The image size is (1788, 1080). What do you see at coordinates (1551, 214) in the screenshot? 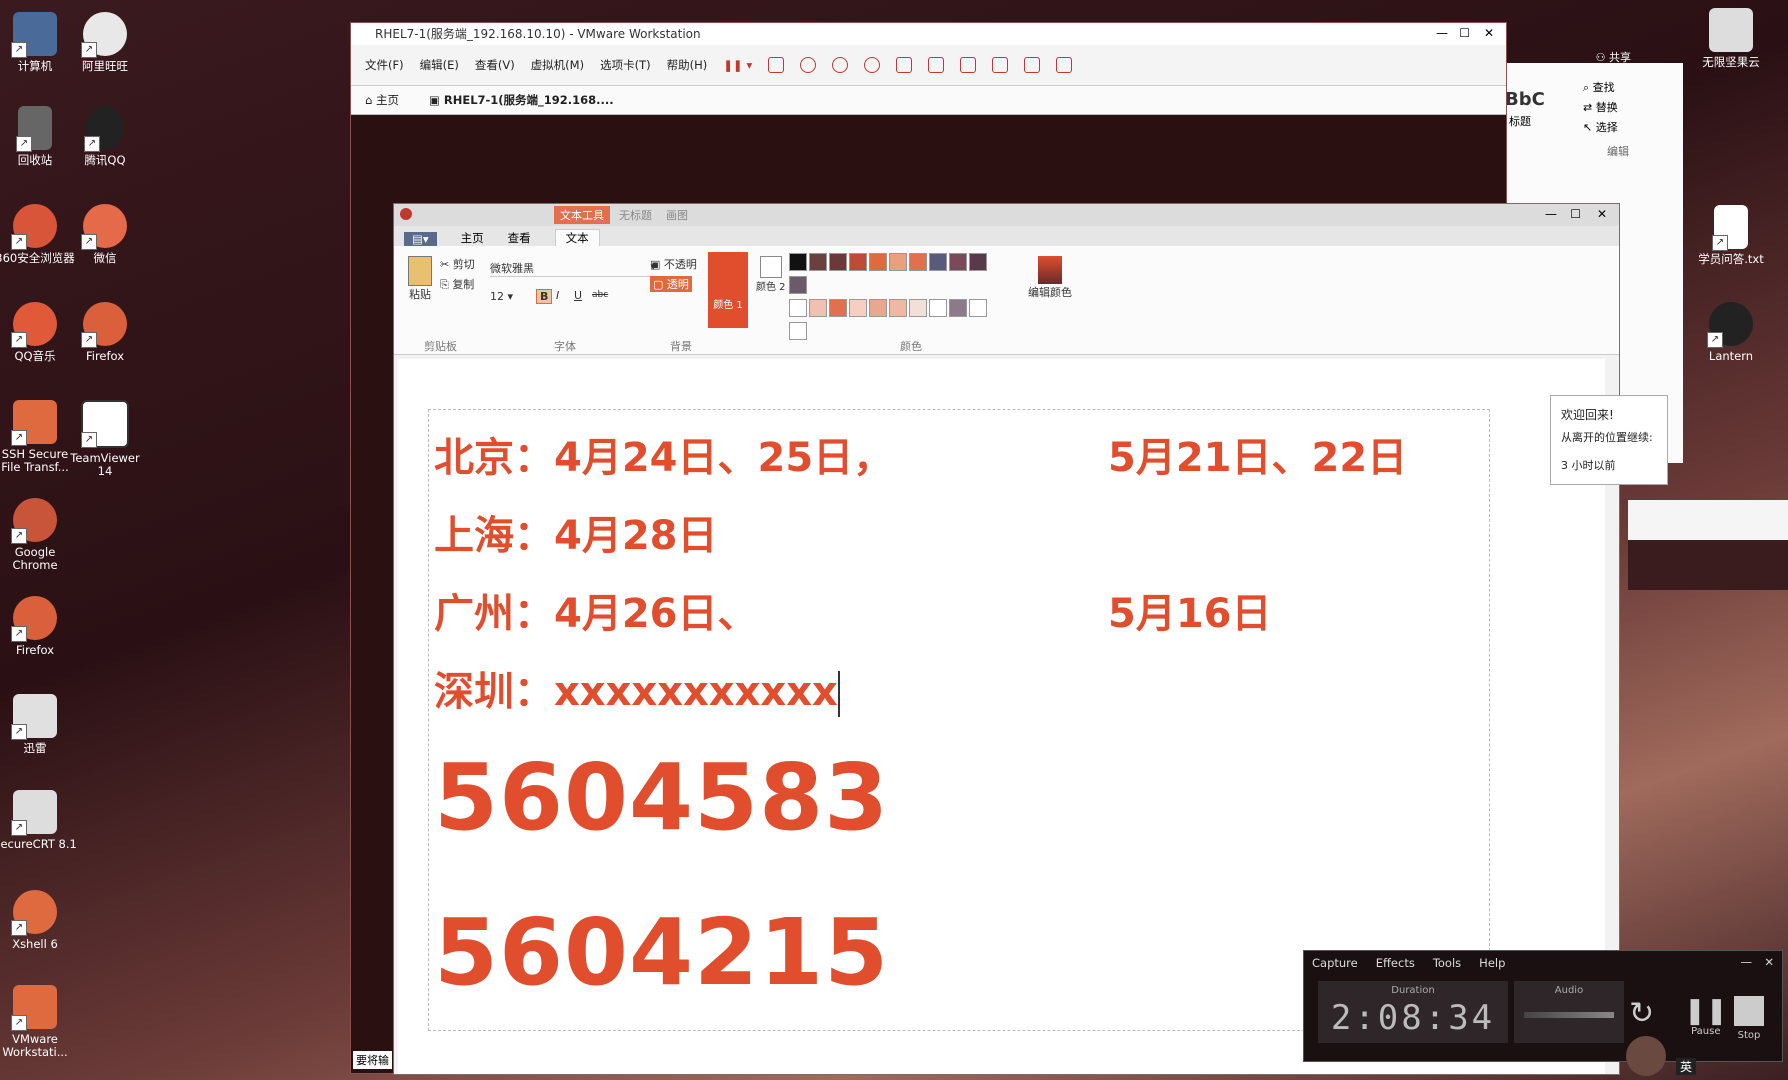
I see `paint-minimize-button: —` at bounding box center [1551, 214].